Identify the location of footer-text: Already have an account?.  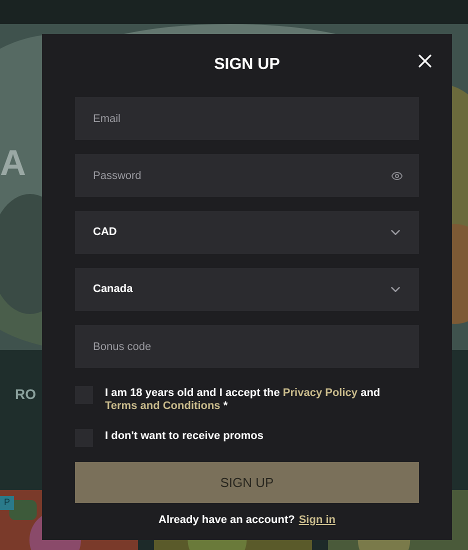
(226, 520).